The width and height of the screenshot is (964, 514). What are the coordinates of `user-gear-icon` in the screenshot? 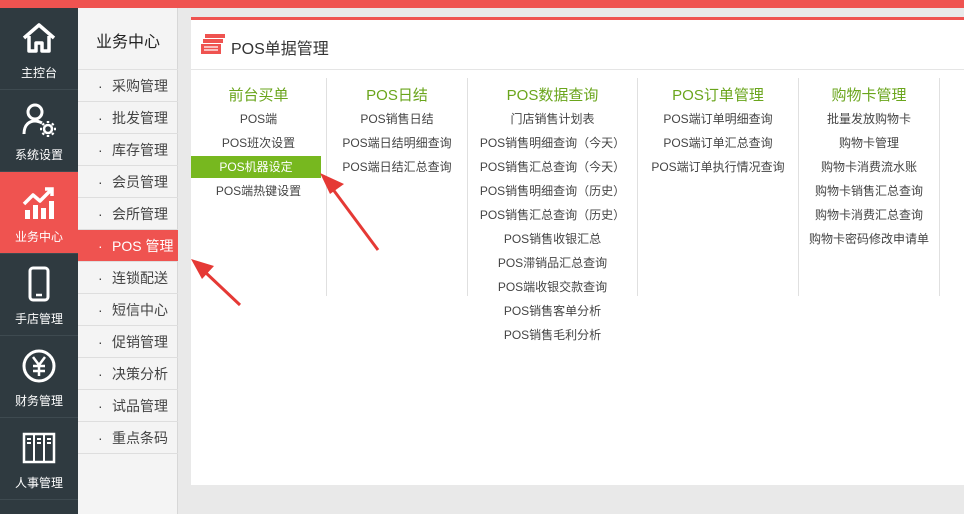 It's located at (39, 120).